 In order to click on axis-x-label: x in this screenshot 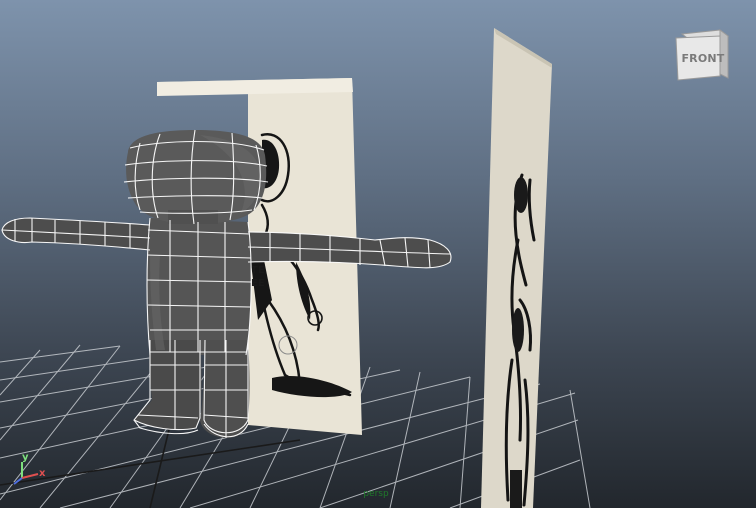, I will do `click(42, 473)`.